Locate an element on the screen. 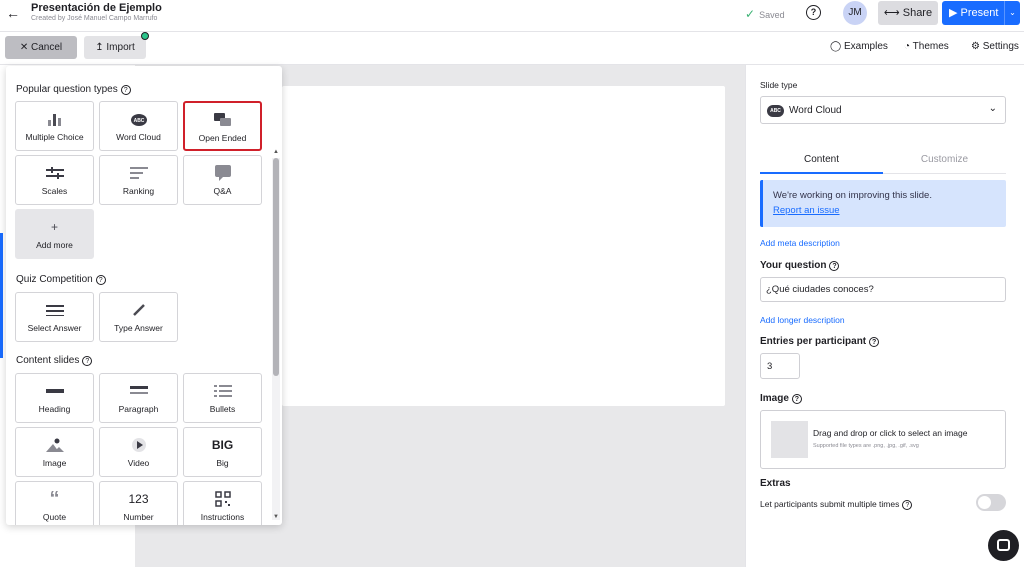 The width and height of the screenshot is (1024, 567). tile-label: Instructions is located at coordinates (222, 517).